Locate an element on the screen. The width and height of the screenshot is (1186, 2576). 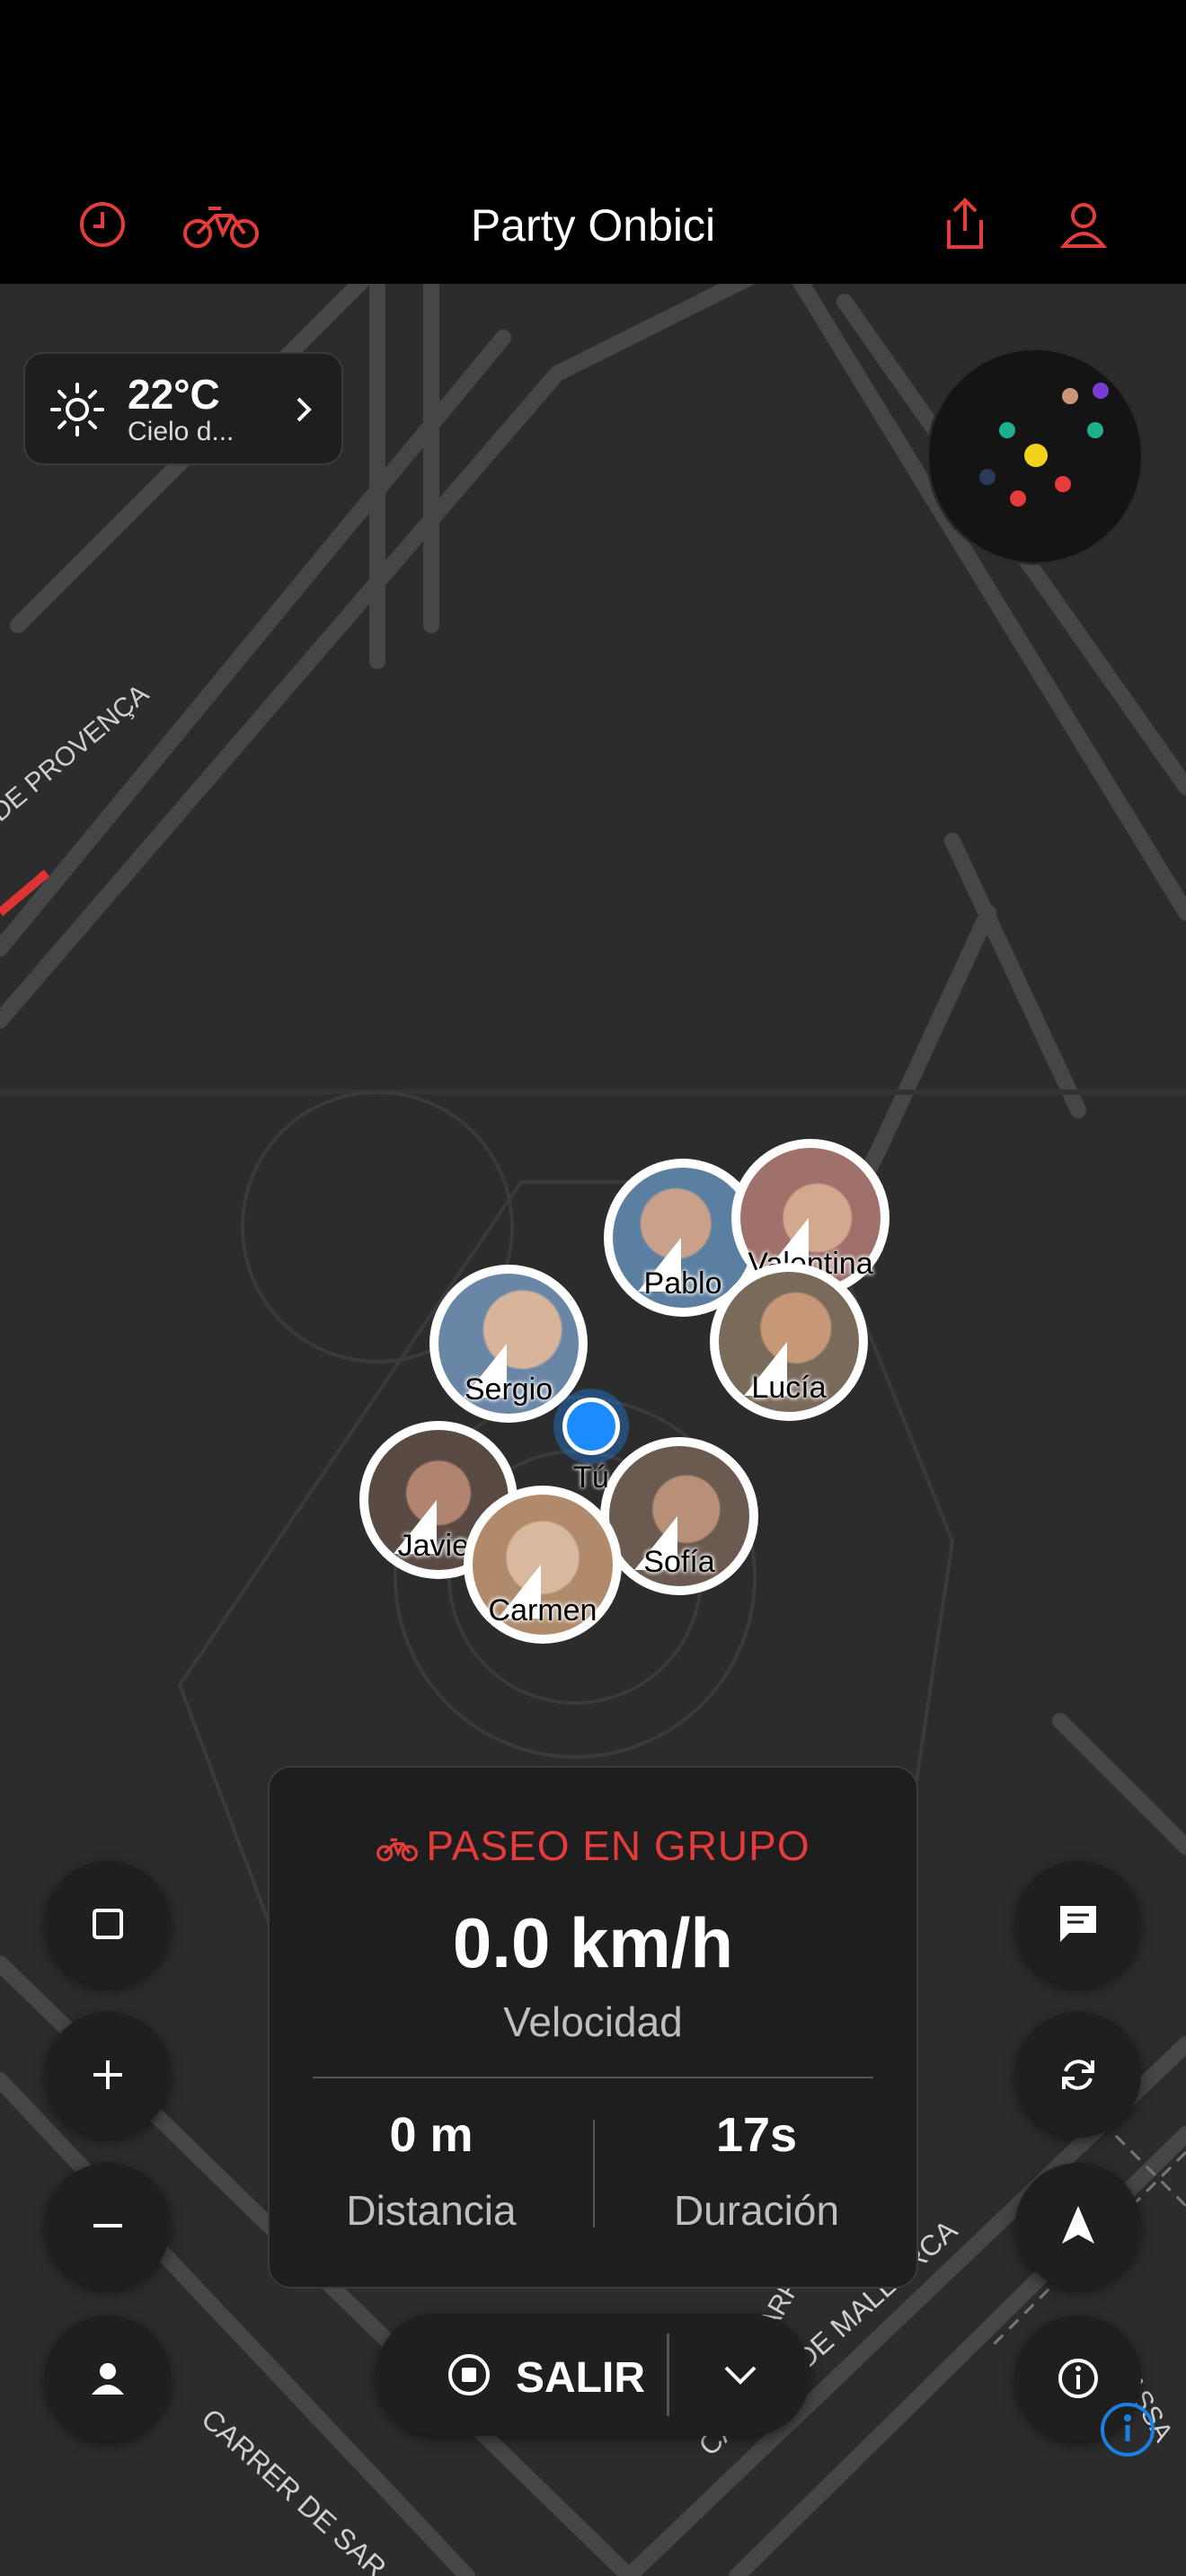
radar-dot-self is located at coordinates (1036, 455).